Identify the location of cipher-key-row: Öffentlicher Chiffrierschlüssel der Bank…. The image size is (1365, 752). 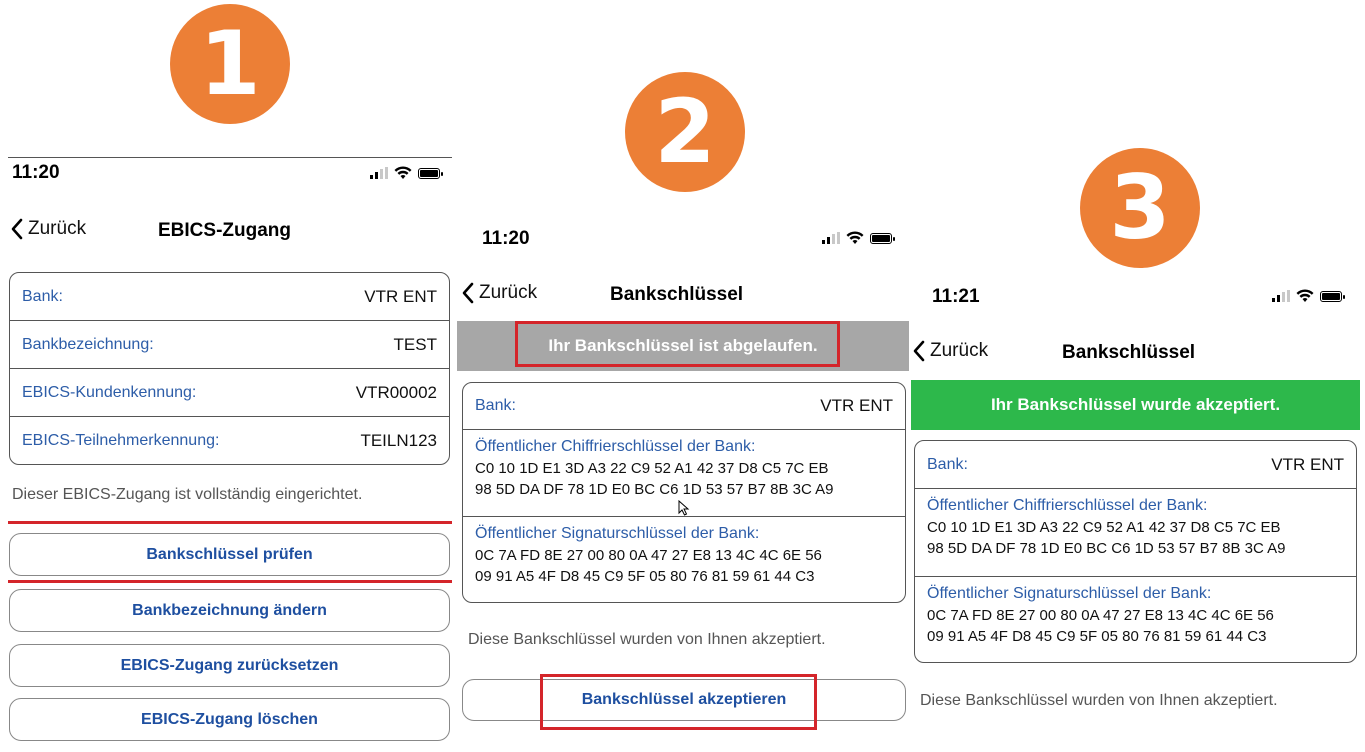
(1135, 533).